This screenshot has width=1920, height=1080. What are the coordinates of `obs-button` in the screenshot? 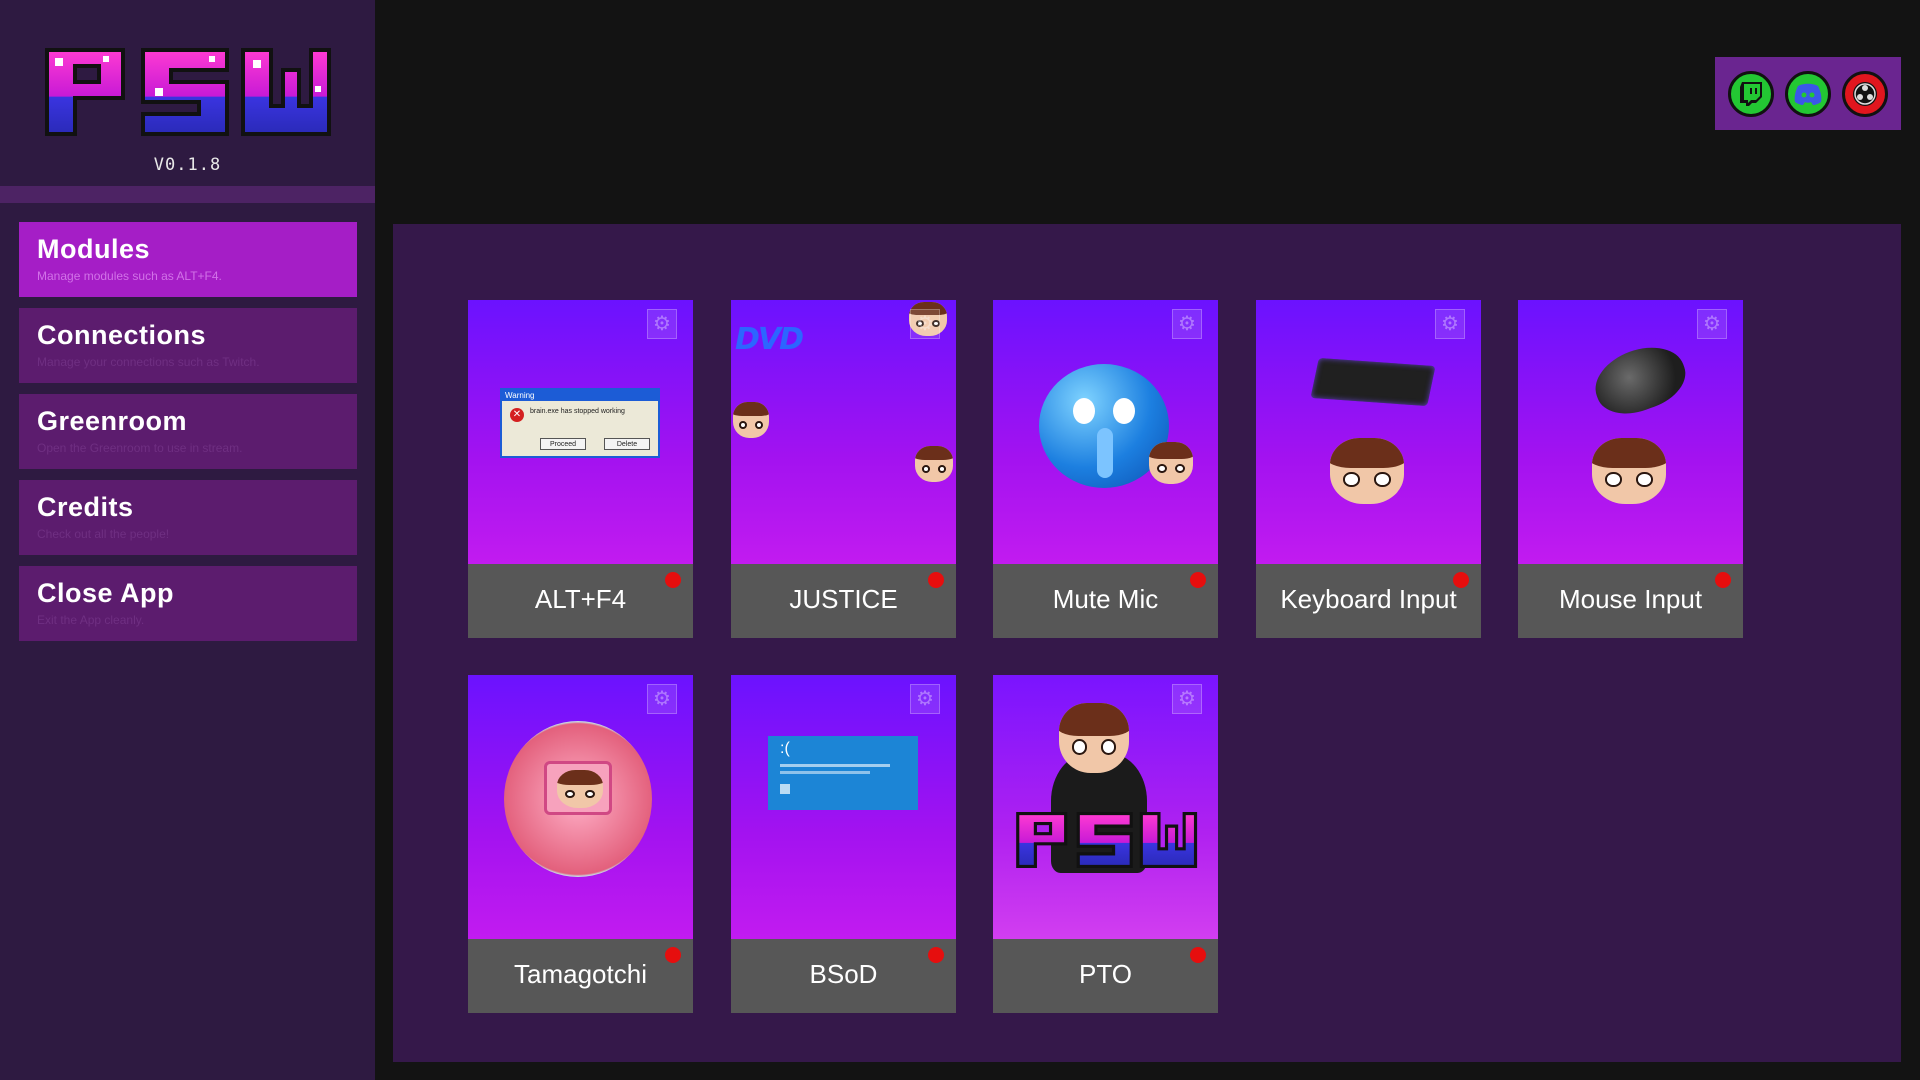 It's located at (1864, 93).